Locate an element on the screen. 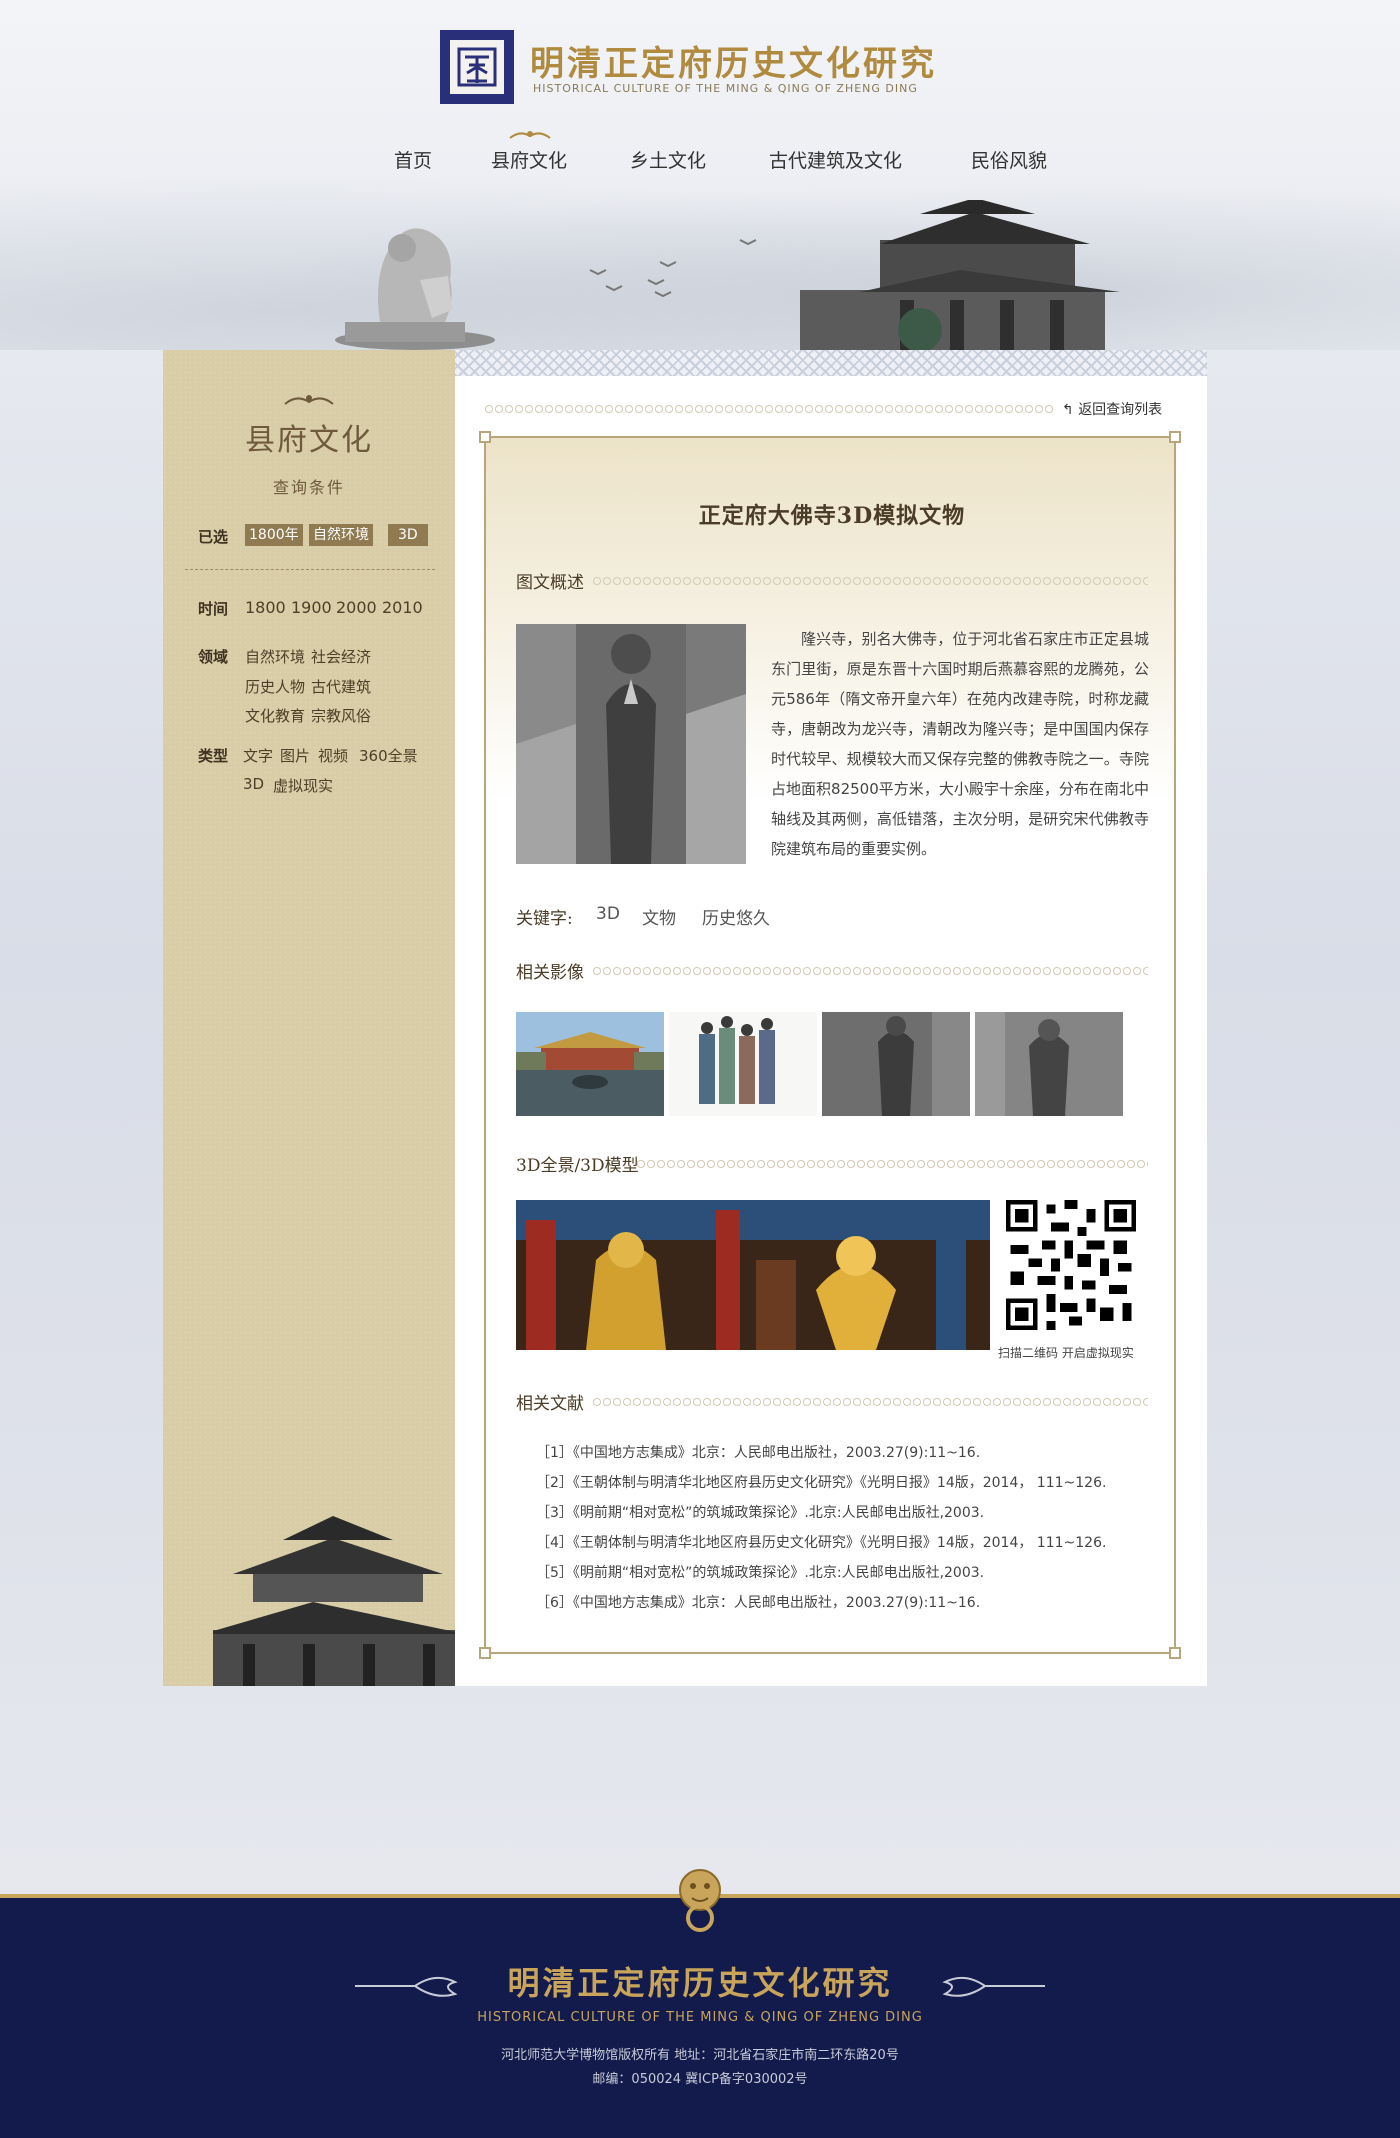  time-option-2010: 2010 is located at coordinates (402, 607).